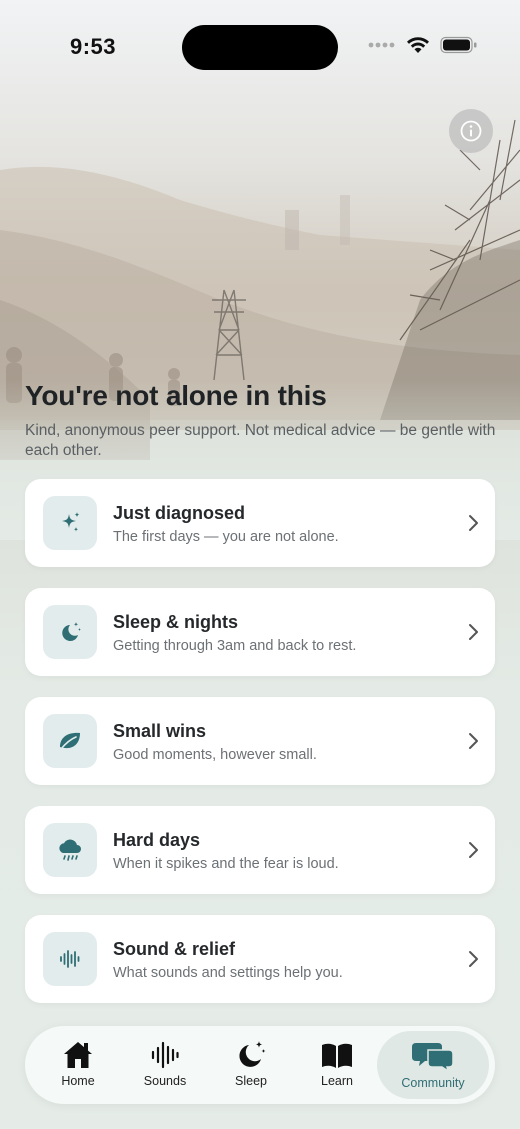  I want to click on topic-subtitle: Getting through 3am and back to rest., so click(235, 646).